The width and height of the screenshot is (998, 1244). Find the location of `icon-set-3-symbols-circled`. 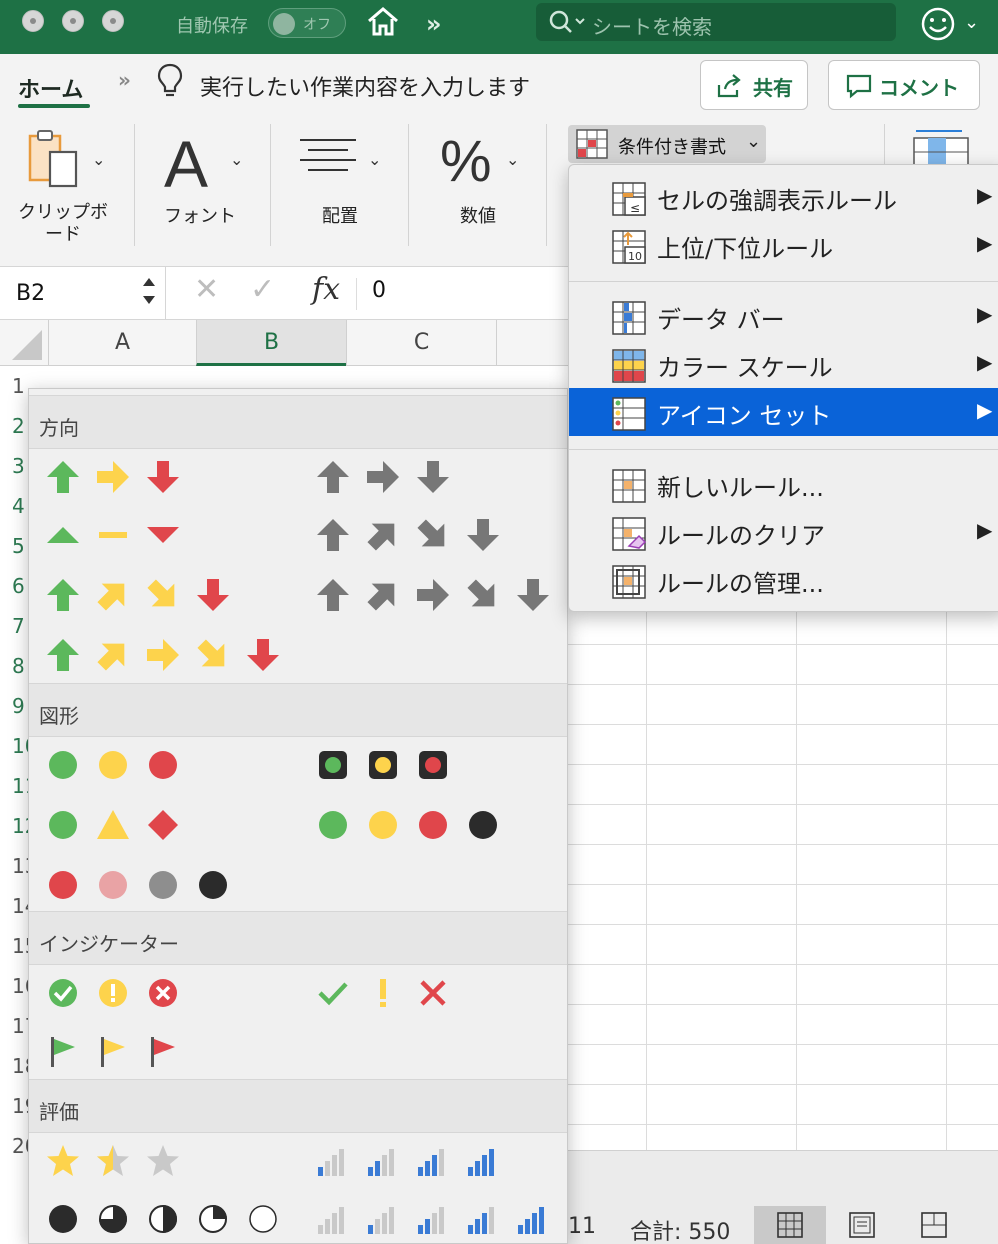

icon-set-3-symbols-circled is located at coordinates (164, 993).